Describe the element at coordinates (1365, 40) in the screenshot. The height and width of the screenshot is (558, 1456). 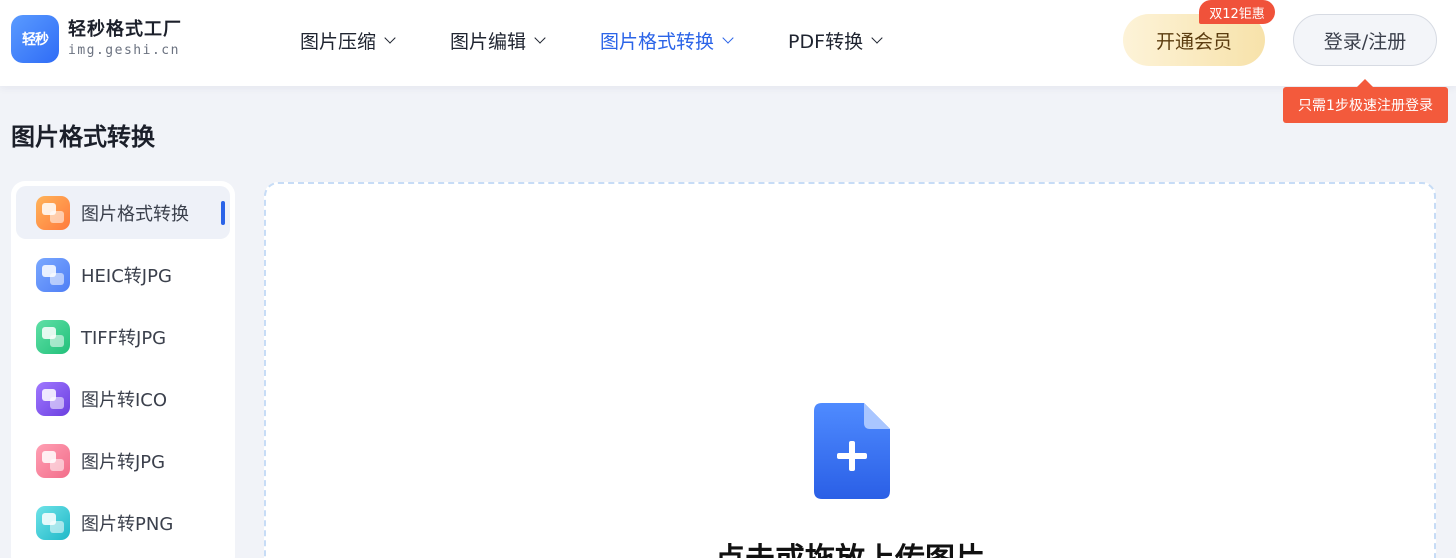
I see `login-register-button: 登录/注册` at that location.